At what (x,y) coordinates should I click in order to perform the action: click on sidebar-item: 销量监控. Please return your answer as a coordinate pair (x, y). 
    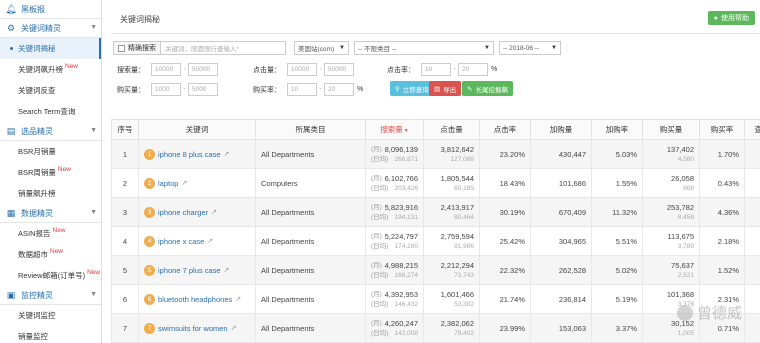
    Looking at the image, I should click on (50, 334).